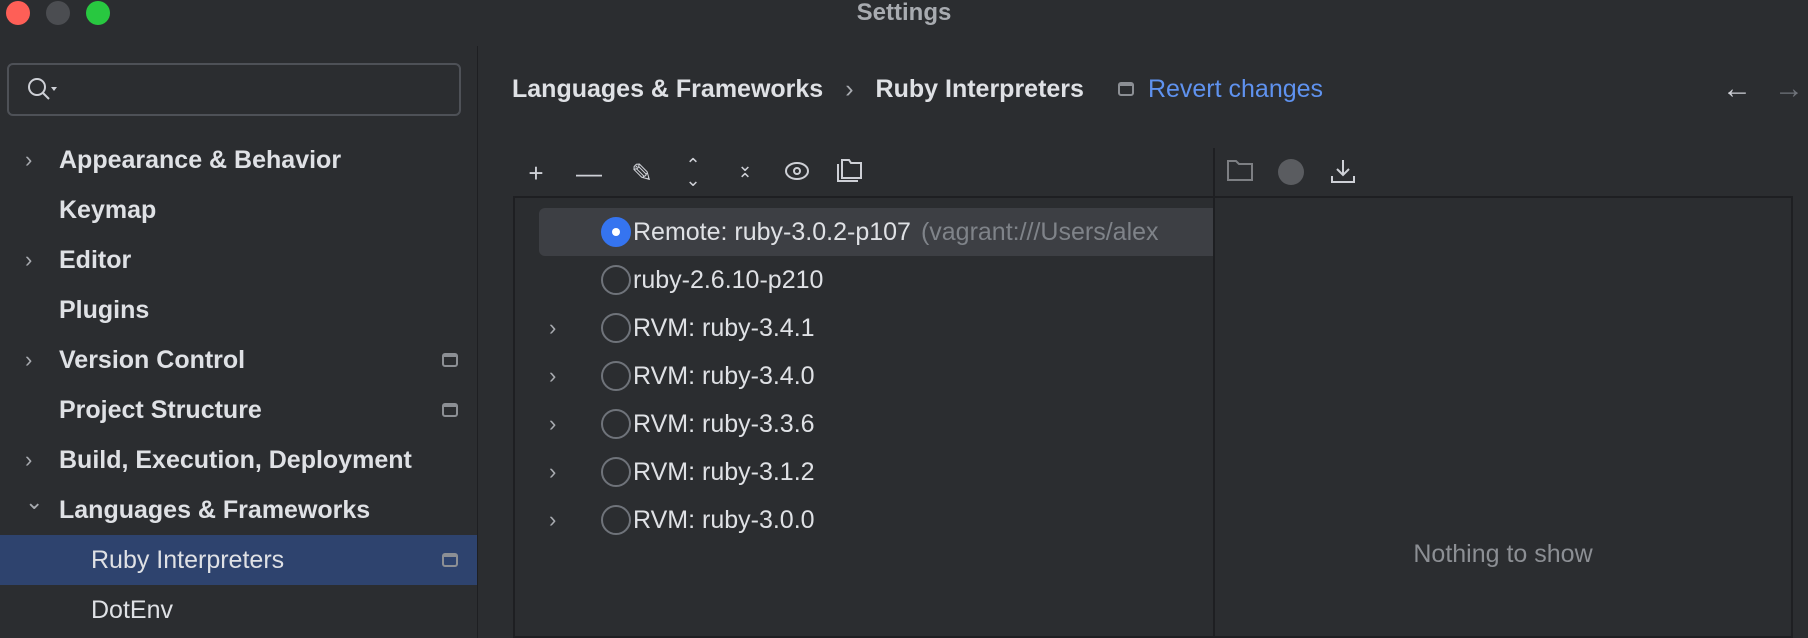 This screenshot has height=638, width=1808. What do you see at coordinates (724, 328) in the screenshot?
I see `interpreter-name: RVM: ruby-3.4.1` at bounding box center [724, 328].